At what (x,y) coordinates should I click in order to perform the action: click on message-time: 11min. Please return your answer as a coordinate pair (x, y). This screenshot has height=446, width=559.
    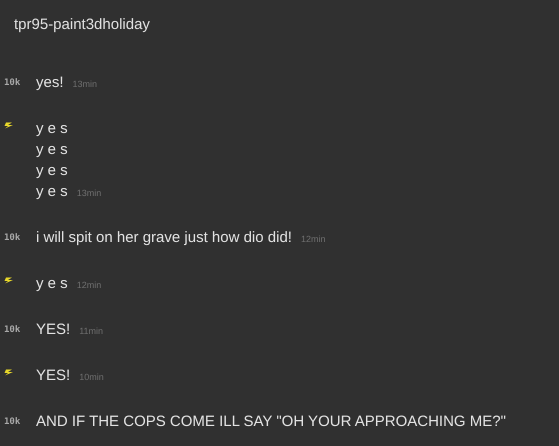
    Looking at the image, I should click on (91, 331).